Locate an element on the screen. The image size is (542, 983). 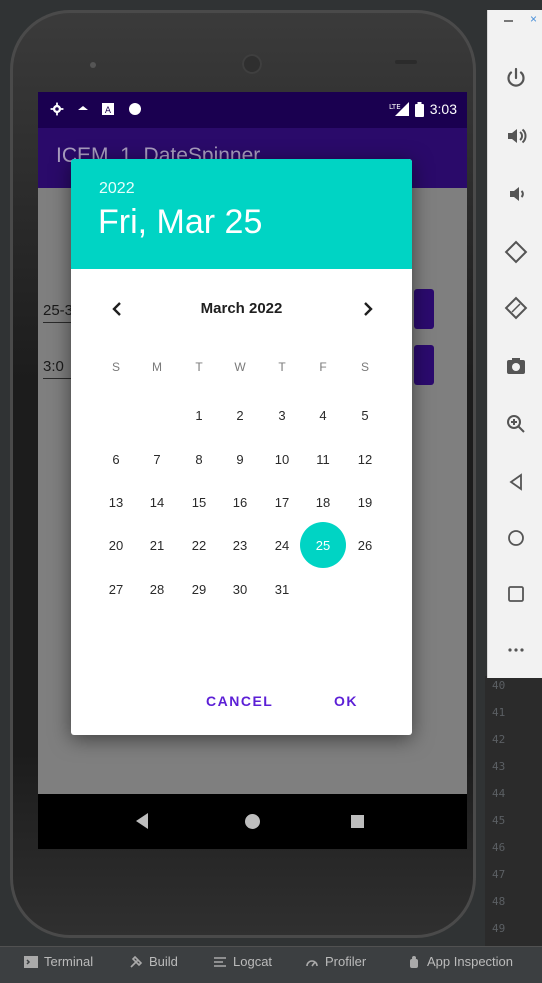
gutter-line-number: 44 is located at coordinates (499, 793).